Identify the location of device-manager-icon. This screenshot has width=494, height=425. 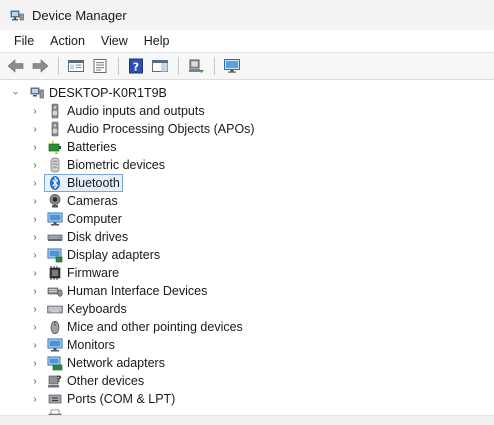
(17, 15).